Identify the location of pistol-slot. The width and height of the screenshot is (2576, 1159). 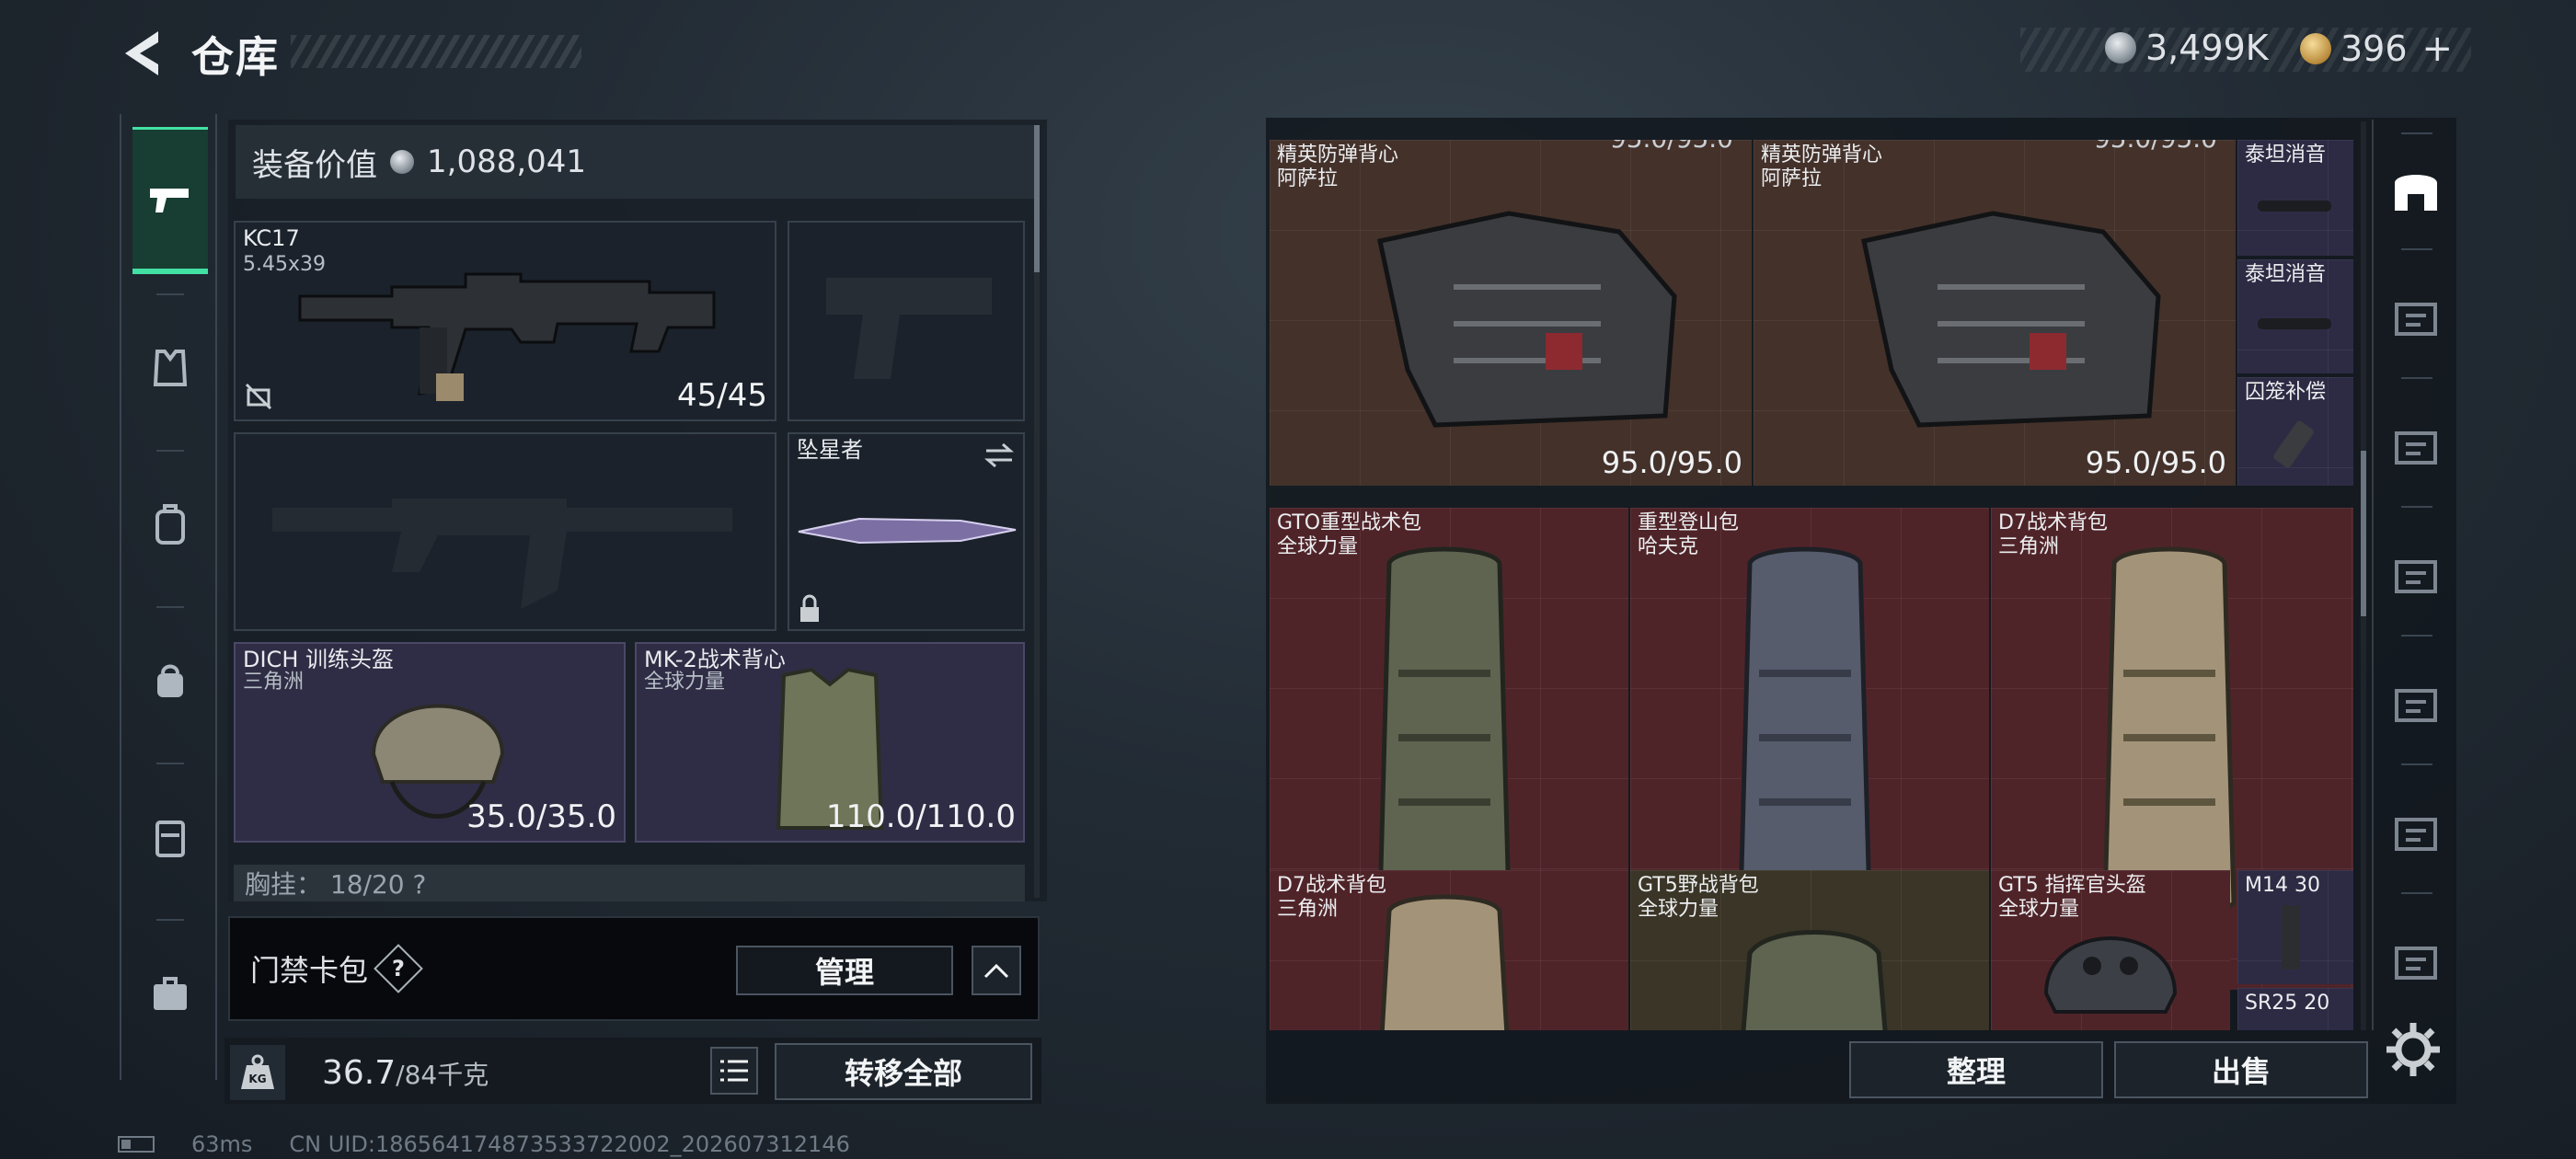
(906, 321).